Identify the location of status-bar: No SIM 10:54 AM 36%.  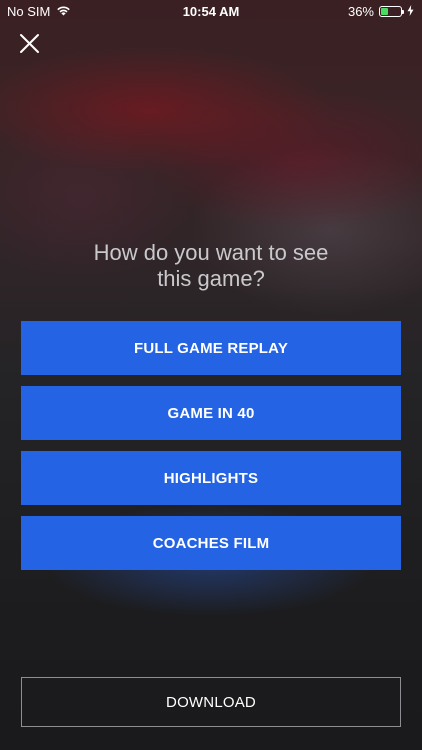
(211, 11).